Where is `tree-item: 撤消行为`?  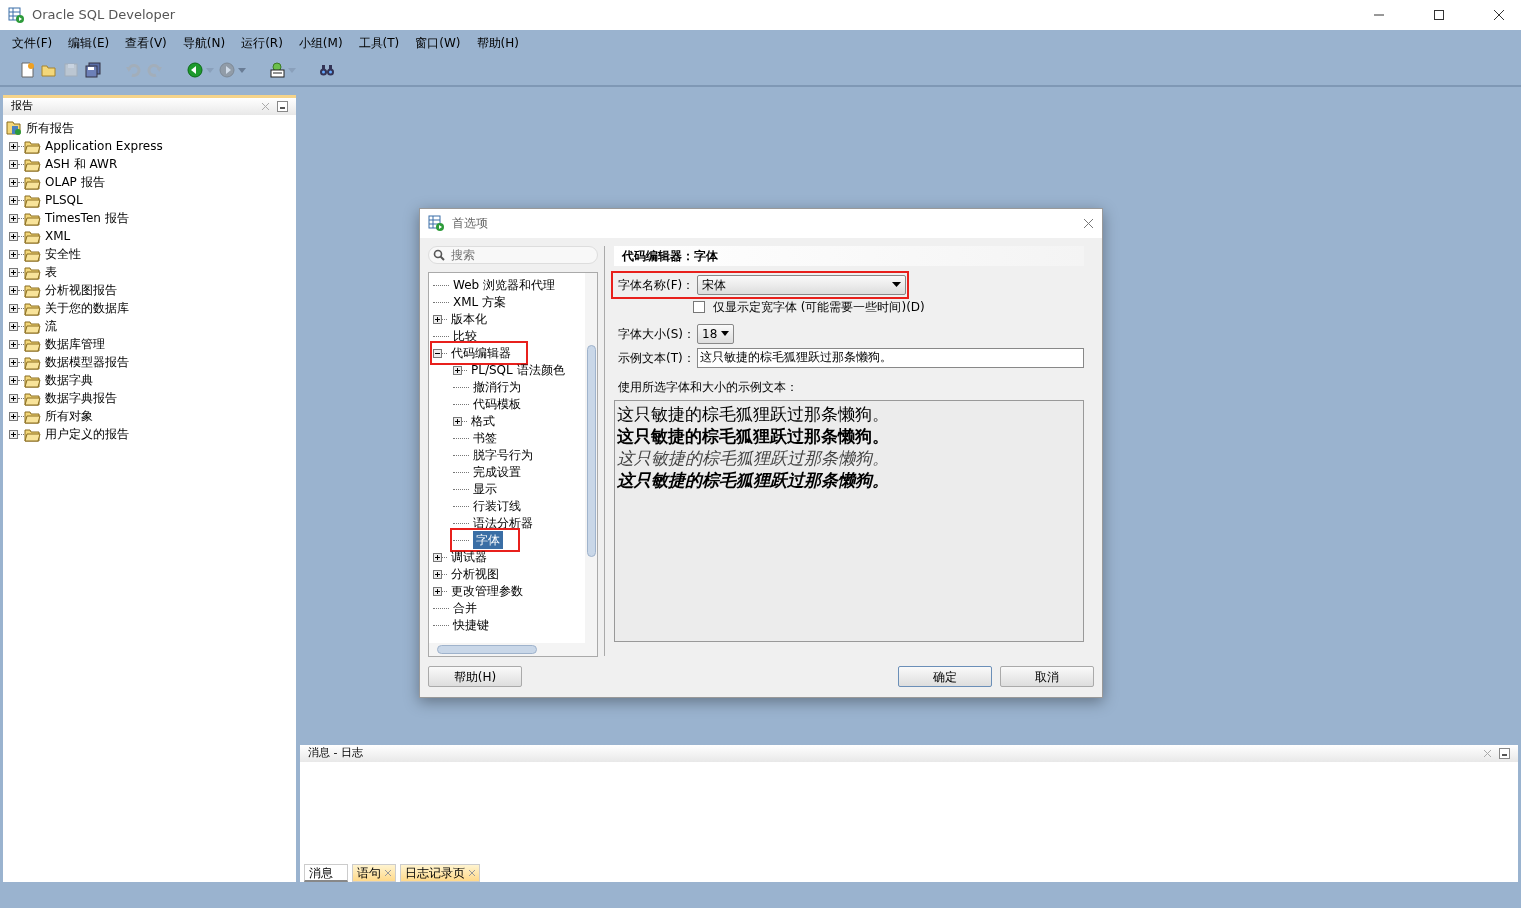 tree-item: 撤消行为 is located at coordinates (497, 387).